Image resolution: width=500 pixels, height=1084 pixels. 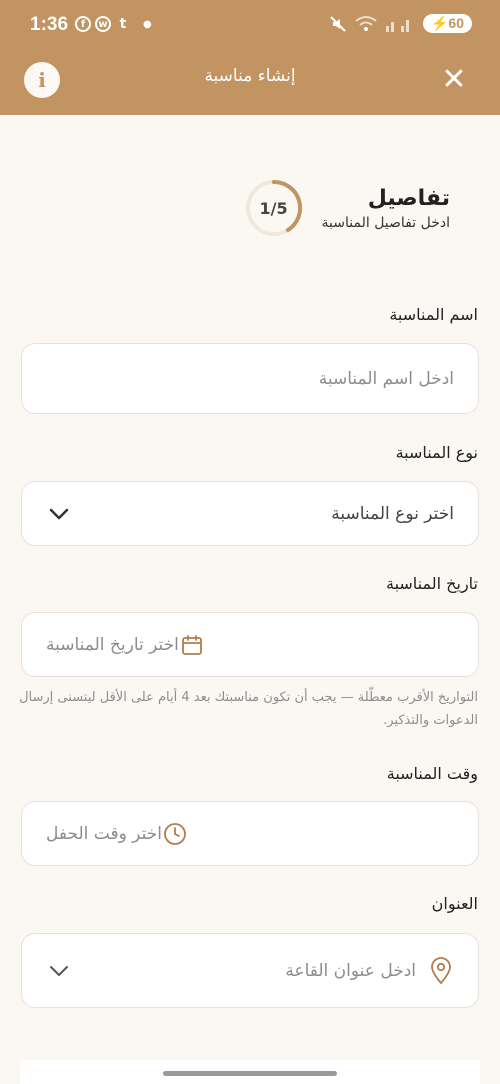 I want to click on step-title: تفاصيل, so click(x=408, y=198).